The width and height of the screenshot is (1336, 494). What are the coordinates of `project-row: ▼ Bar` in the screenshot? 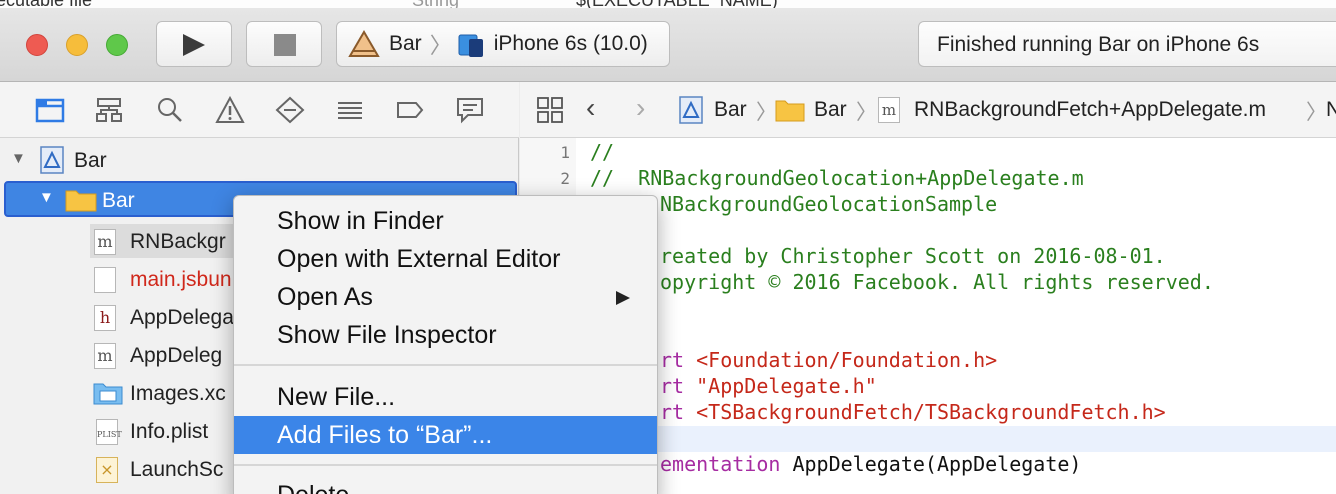 It's located at (259, 160).